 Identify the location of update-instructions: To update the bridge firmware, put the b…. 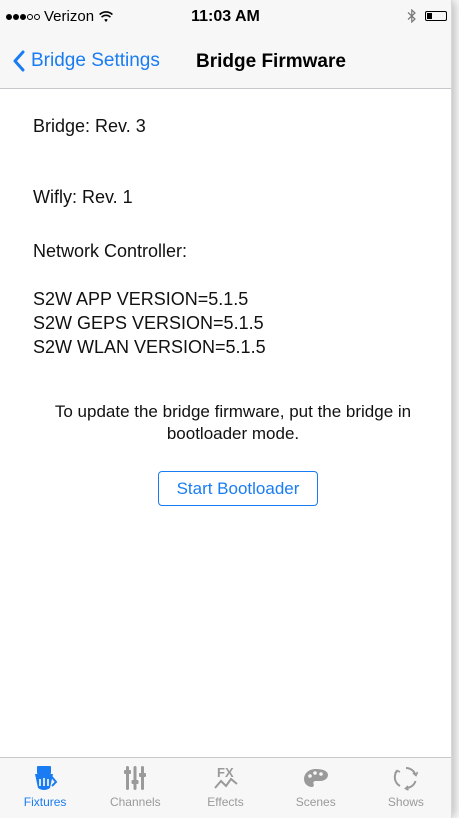
(233, 422).